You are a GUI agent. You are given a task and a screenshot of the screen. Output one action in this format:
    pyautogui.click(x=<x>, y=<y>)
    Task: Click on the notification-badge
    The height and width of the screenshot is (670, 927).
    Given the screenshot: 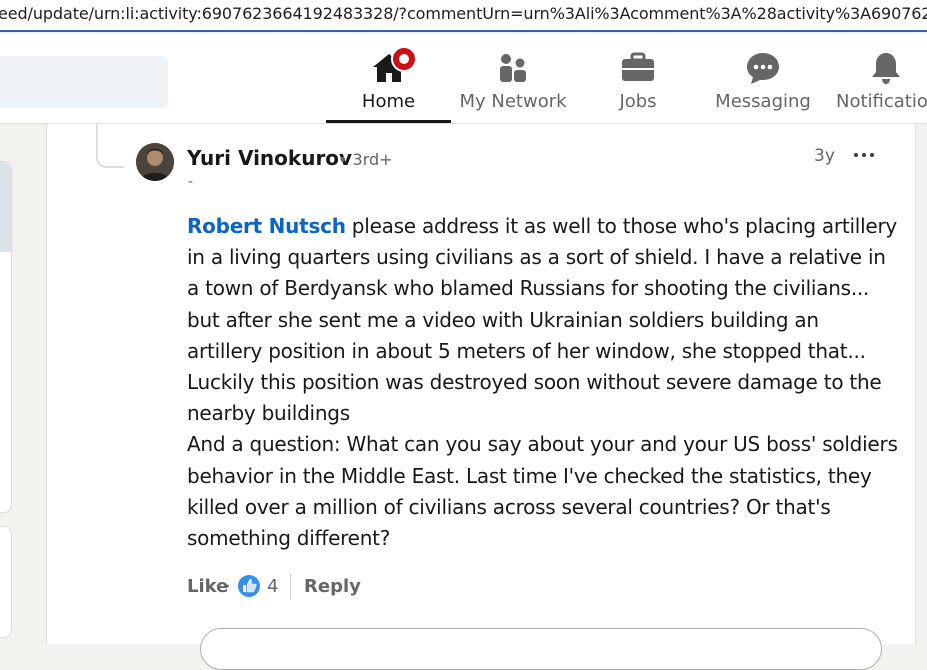 What is the action you would take?
    pyautogui.click(x=403, y=59)
    